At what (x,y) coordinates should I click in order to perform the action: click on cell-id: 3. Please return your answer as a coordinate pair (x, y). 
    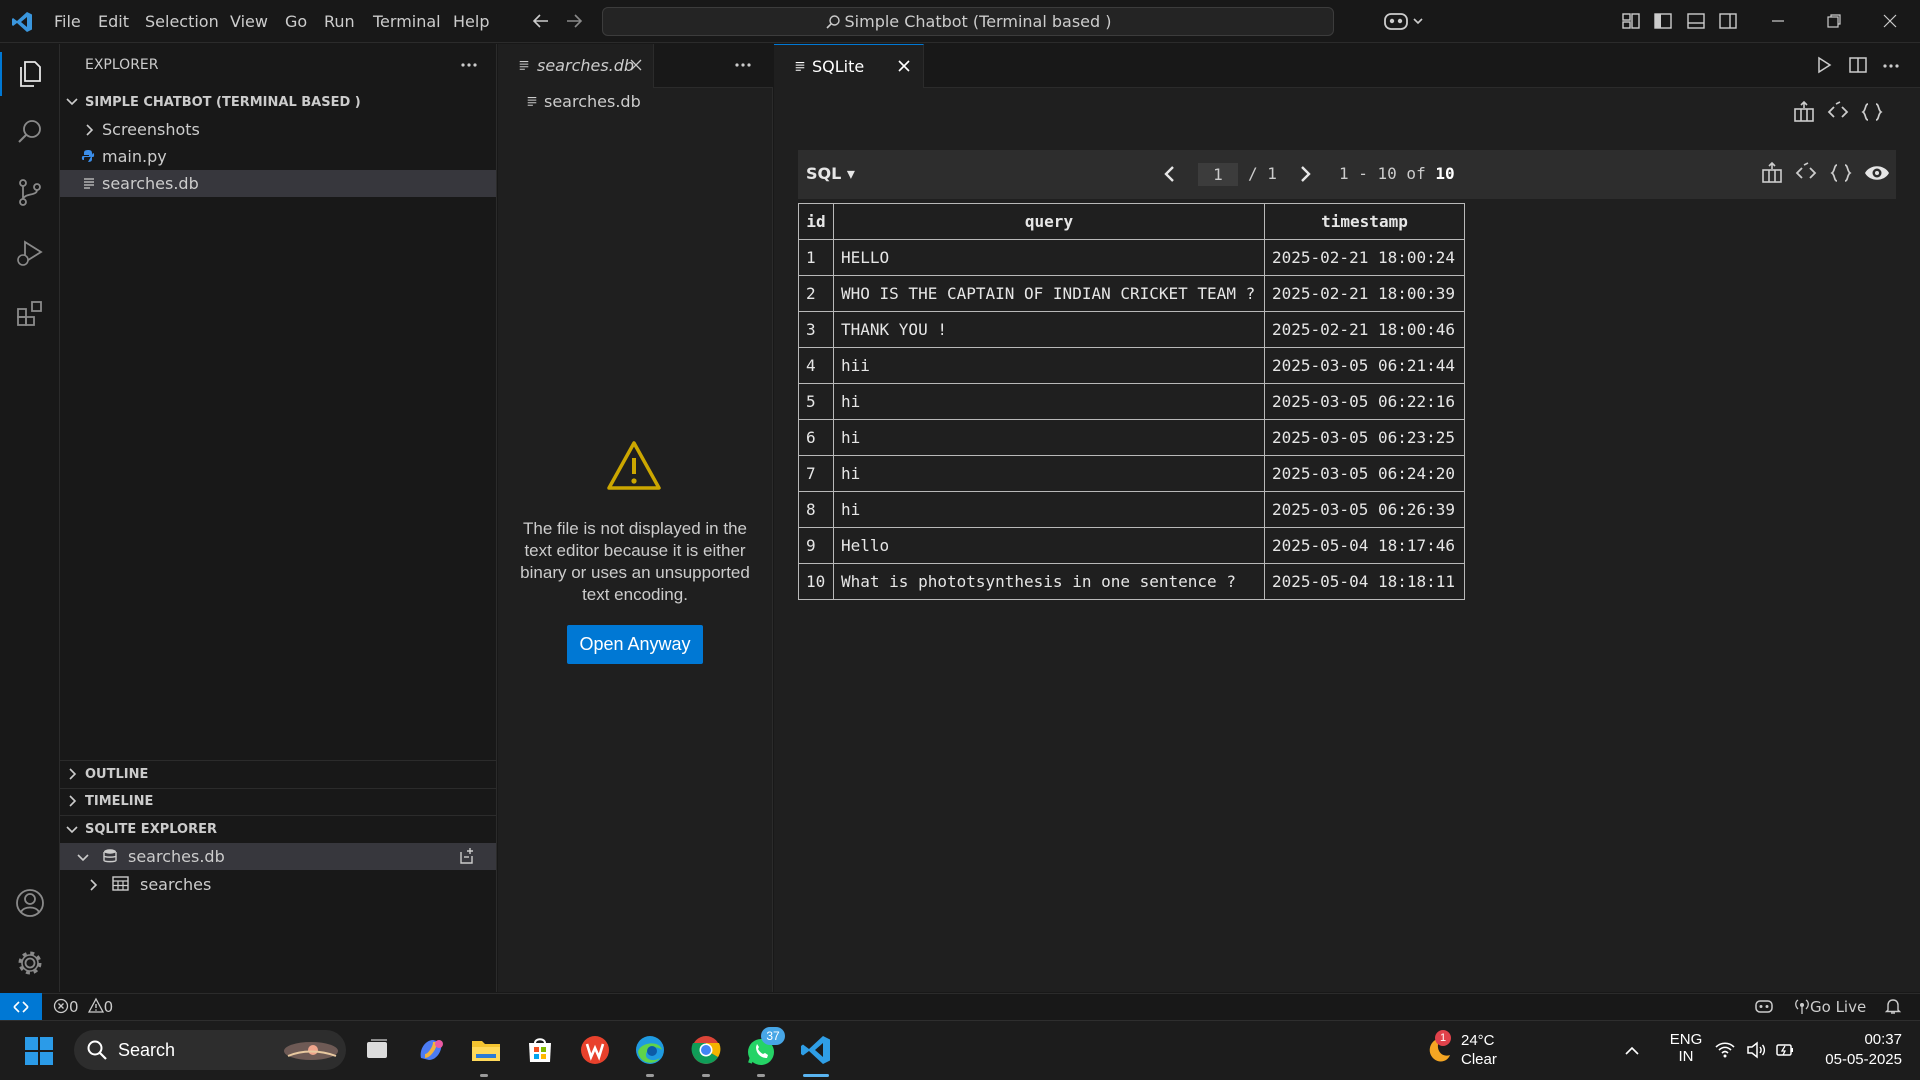
    Looking at the image, I should click on (816, 329).